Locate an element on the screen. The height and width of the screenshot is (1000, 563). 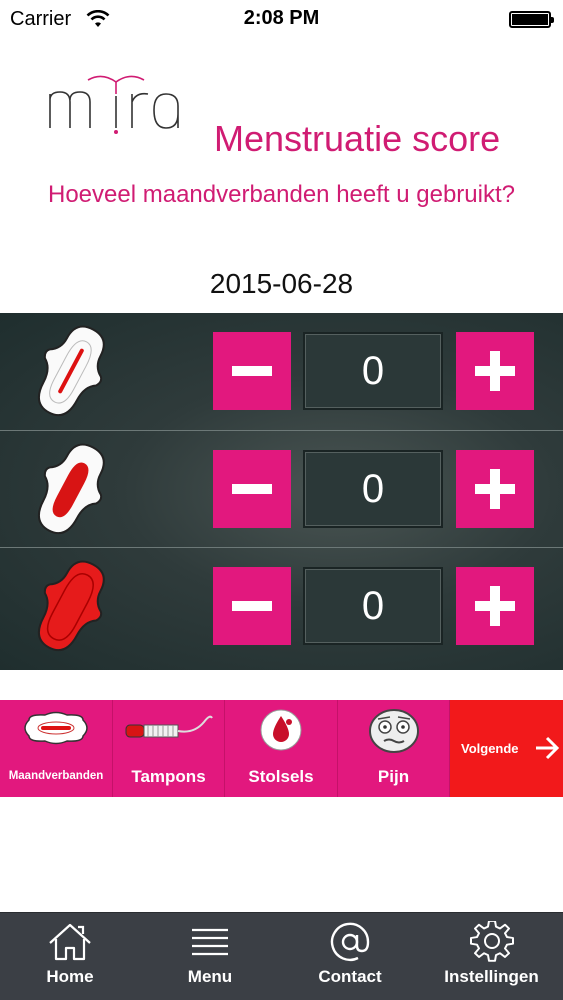
gear-icon is located at coordinates (491, 941).